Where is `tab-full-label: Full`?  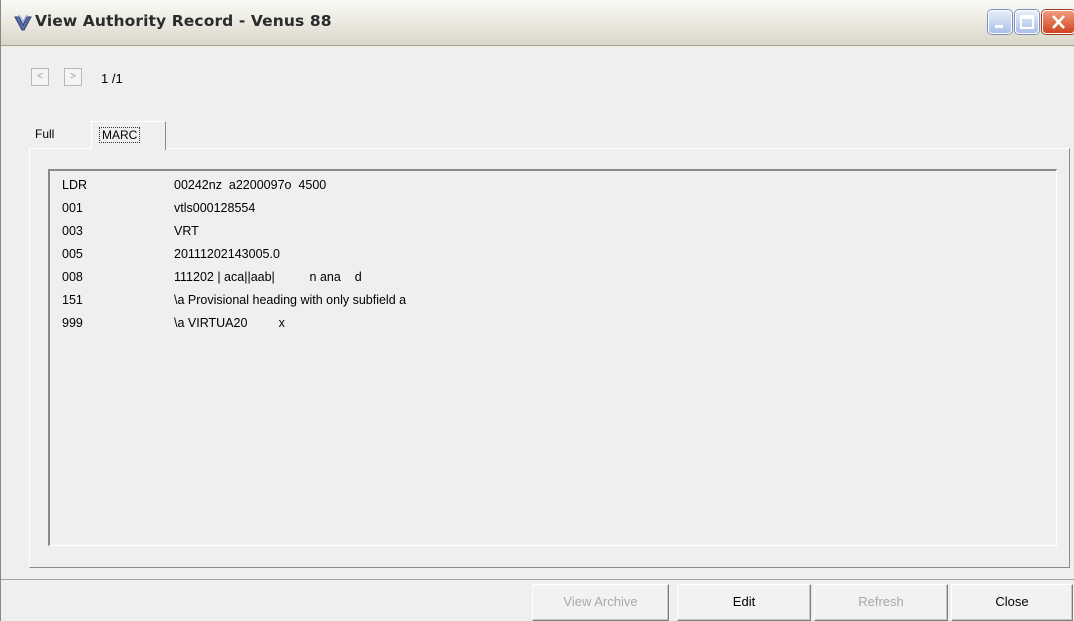 tab-full-label: Full is located at coordinates (45, 134).